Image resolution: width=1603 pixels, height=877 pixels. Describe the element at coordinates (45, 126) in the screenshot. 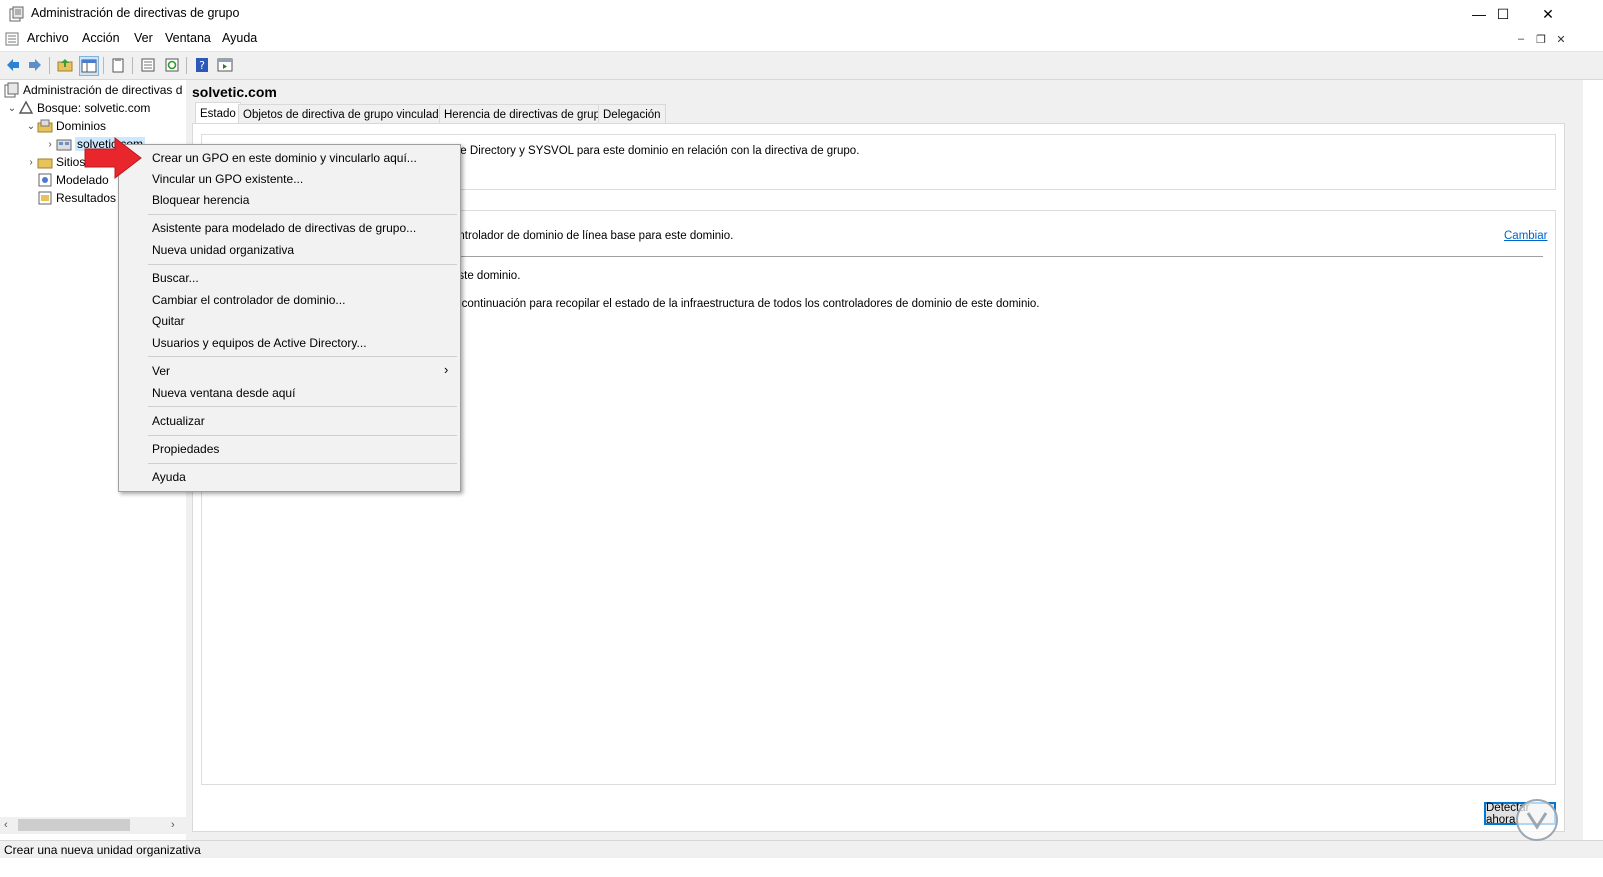

I see `domains-folder-icon` at that location.